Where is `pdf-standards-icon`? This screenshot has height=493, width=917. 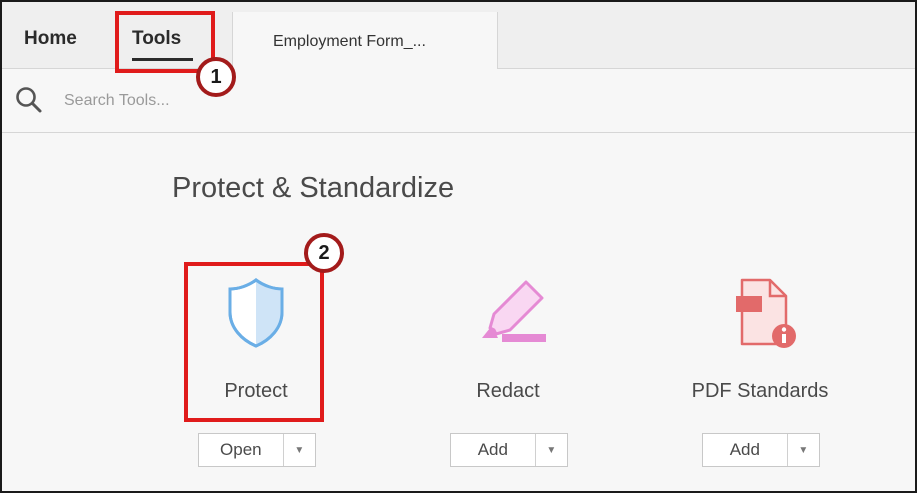 pdf-standards-icon is located at coordinates (766, 313).